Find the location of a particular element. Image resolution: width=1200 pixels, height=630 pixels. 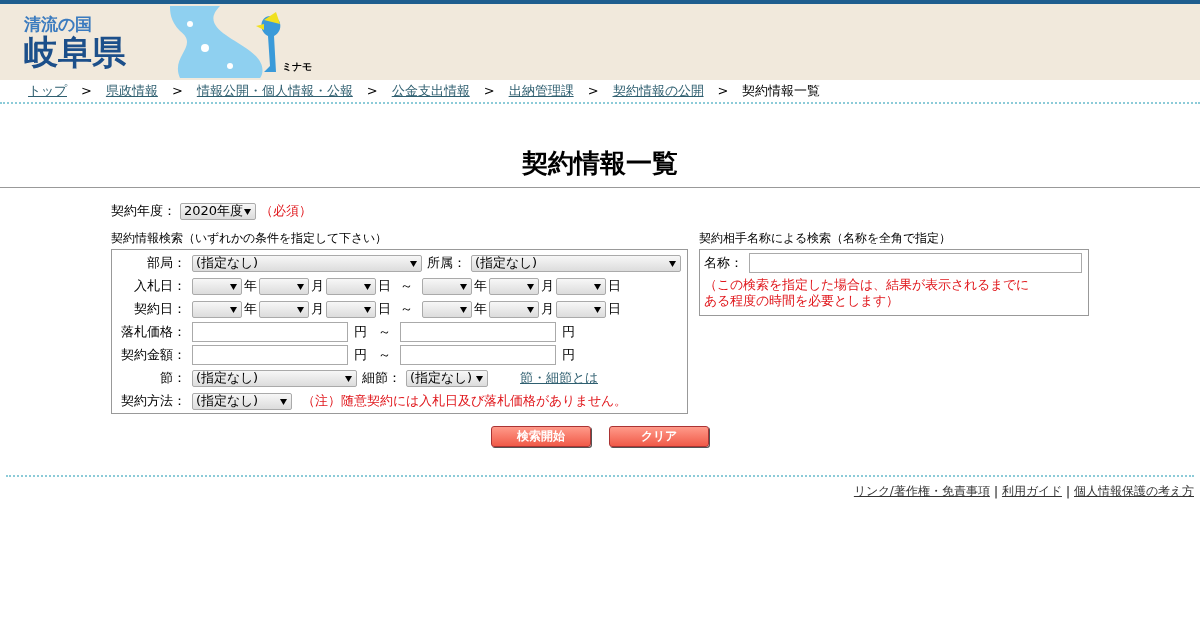

page-title: 契約情報一覧 is located at coordinates (600, 168).